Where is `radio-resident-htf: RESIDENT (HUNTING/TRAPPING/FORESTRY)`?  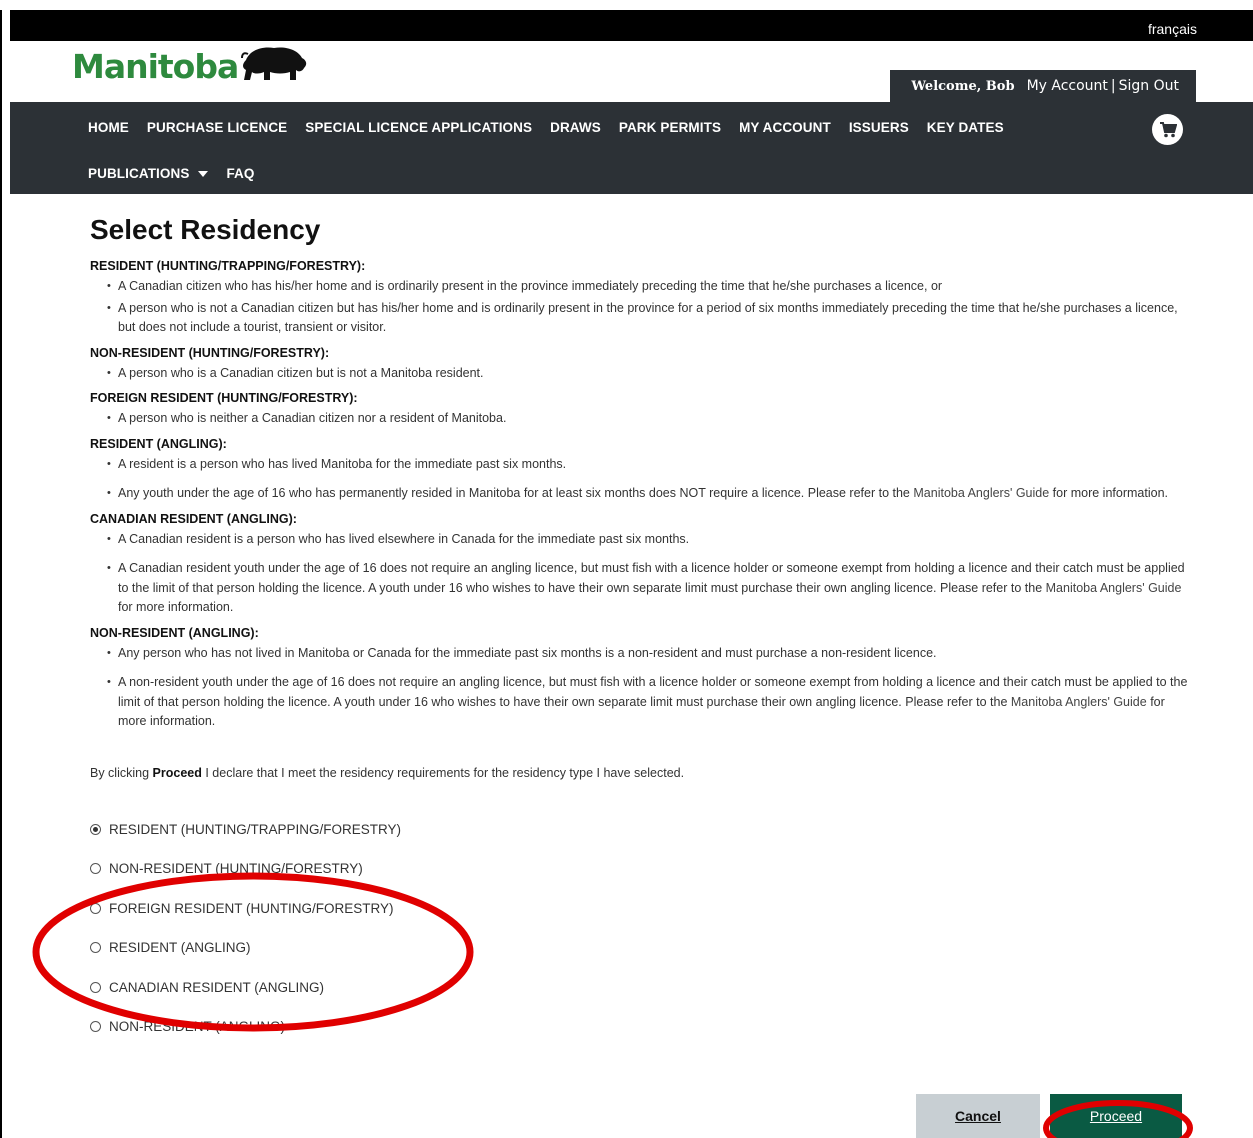
radio-resident-htf: RESIDENT (HUNTING/TRAPPING/FORESTRY) is located at coordinates (640, 830).